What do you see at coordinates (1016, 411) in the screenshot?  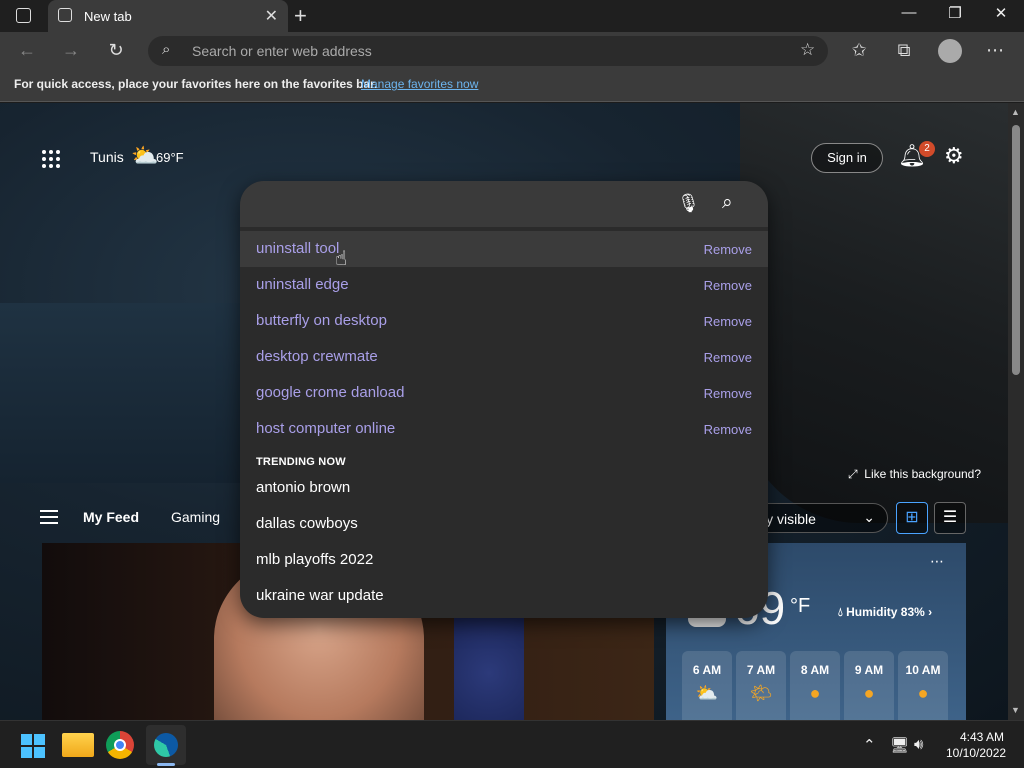 I see `page-scrollbar: ▲ ▼` at bounding box center [1016, 411].